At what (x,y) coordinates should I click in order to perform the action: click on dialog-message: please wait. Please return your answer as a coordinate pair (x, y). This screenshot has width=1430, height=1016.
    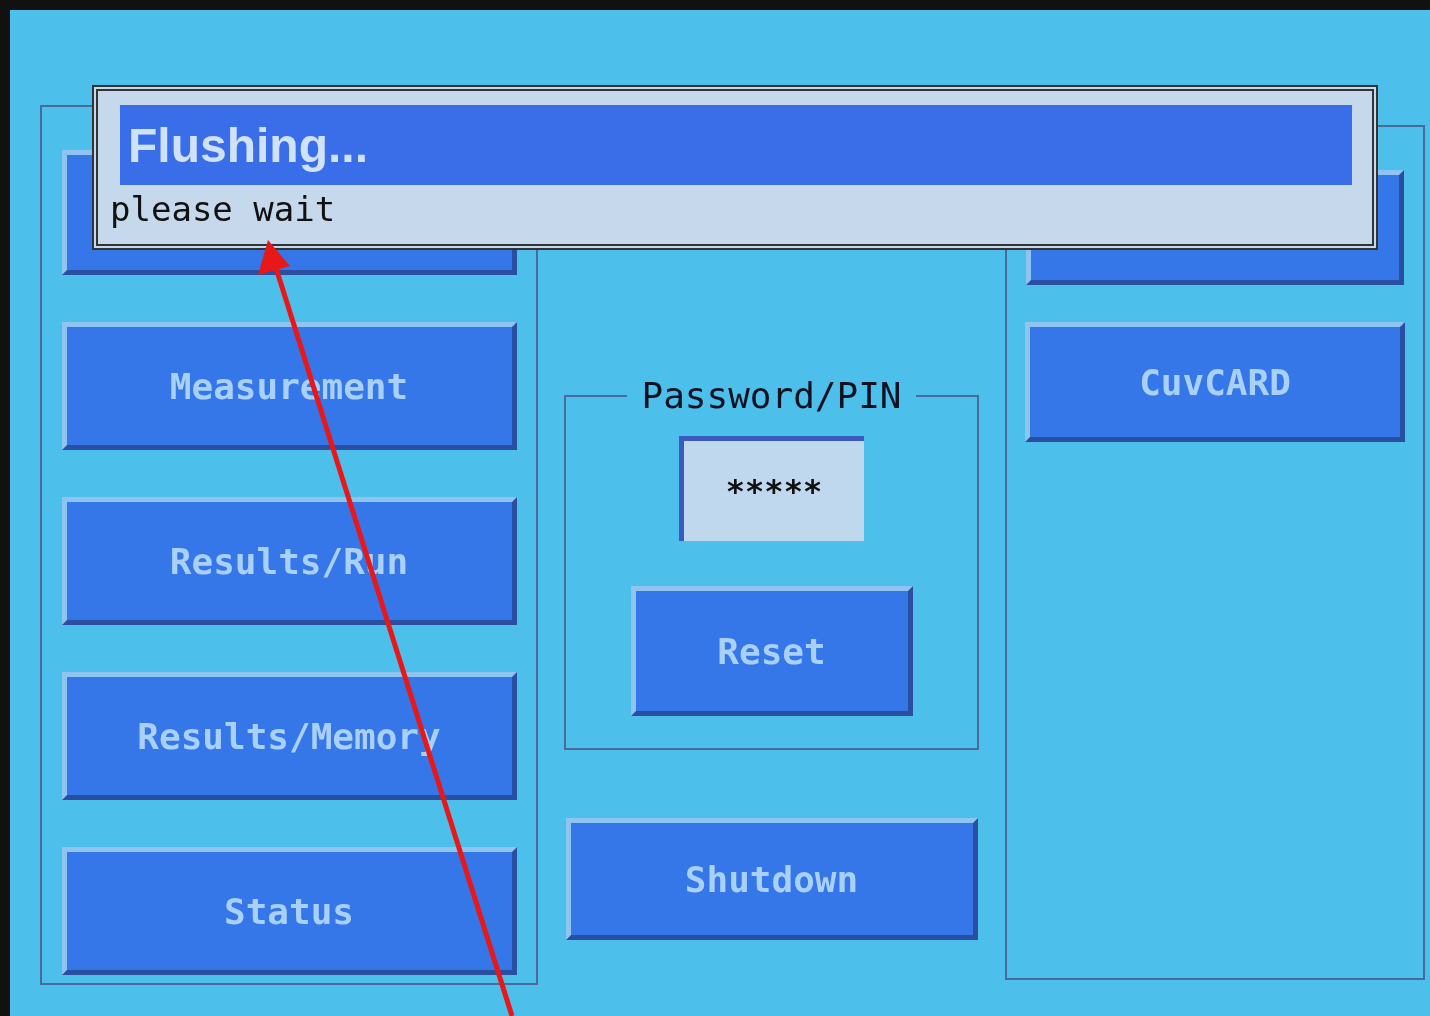
    Looking at the image, I should click on (223, 209).